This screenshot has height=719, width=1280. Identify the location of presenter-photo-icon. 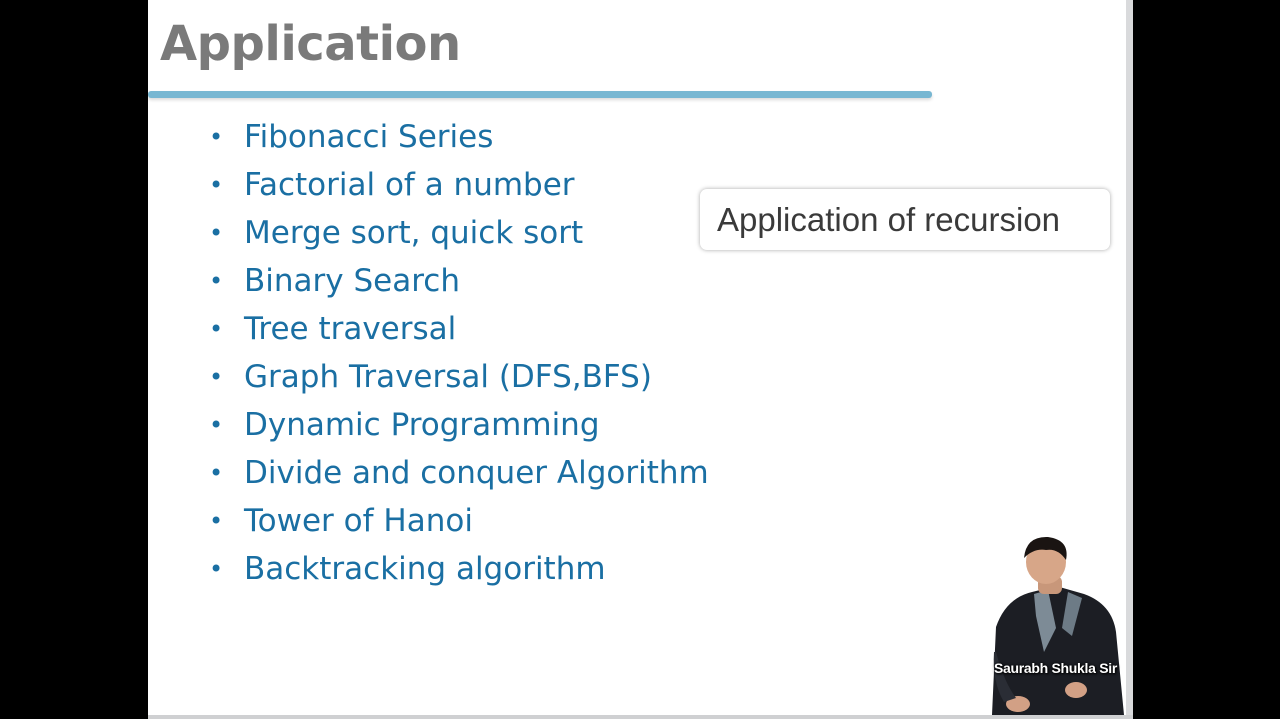
(1058, 625).